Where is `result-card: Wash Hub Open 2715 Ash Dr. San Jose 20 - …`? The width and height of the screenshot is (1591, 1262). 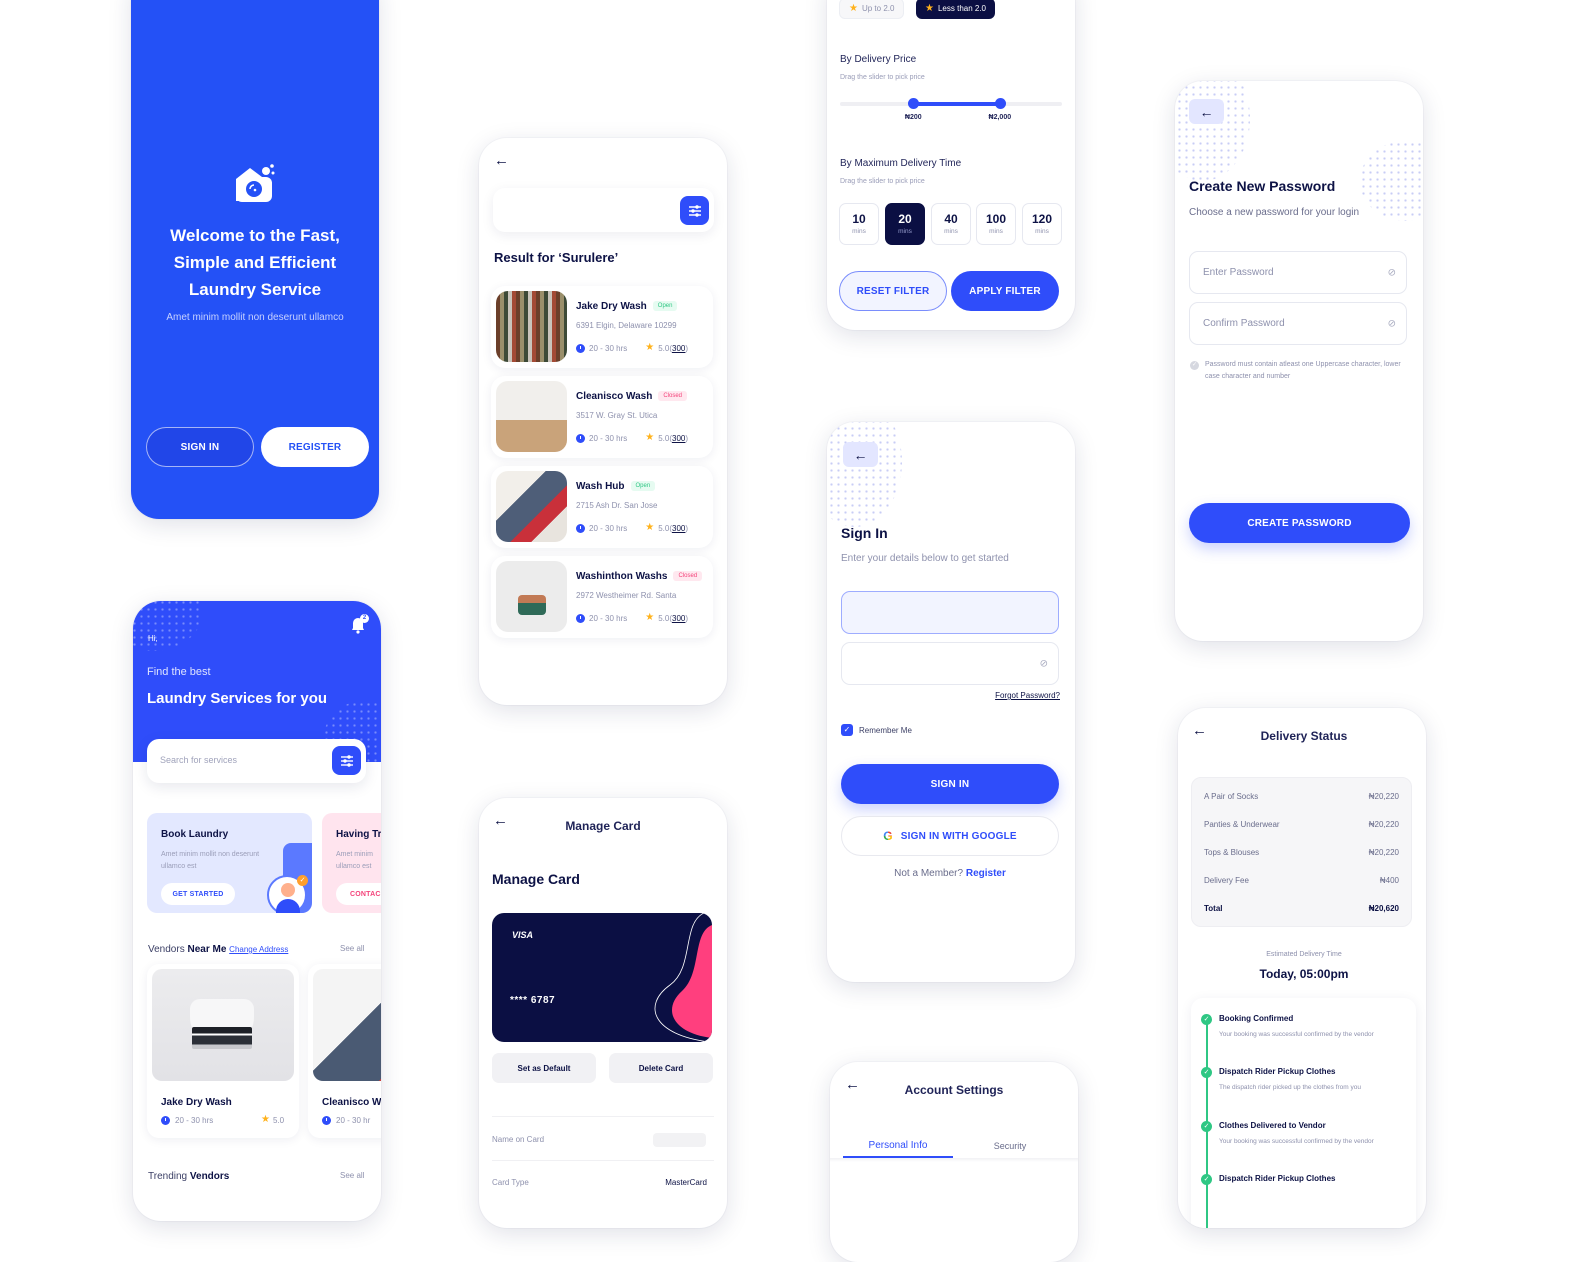
result-card: Wash Hub Open 2715 Ash Dr. San Jose 20 - … is located at coordinates (602, 507).